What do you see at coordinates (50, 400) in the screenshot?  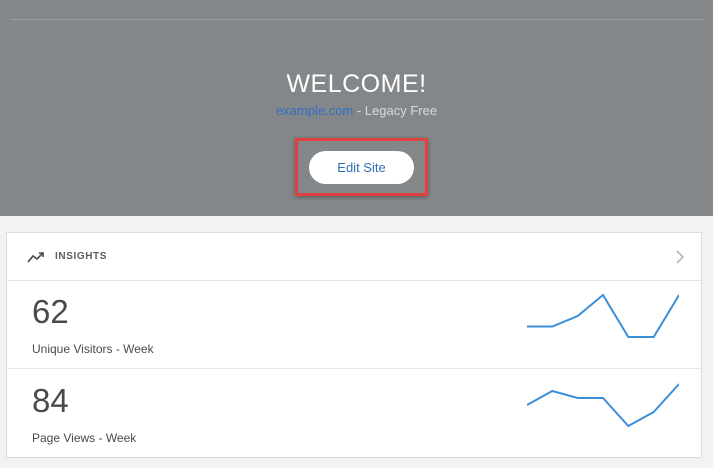 I see `stat-value: 84` at bounding box center [50, 400].